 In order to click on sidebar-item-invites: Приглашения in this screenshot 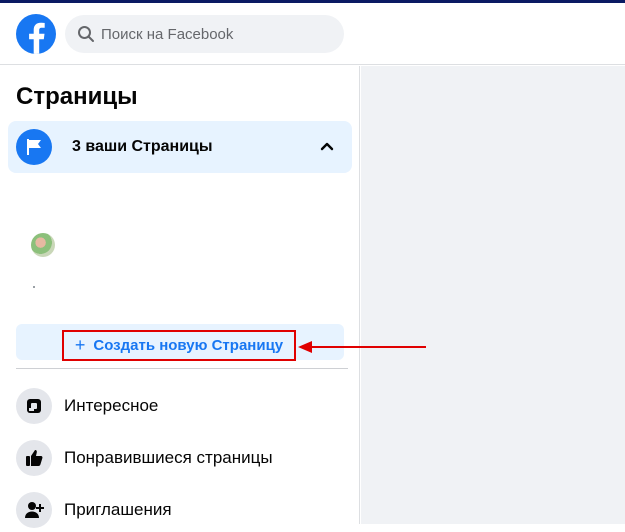, I will do `click(180, 510)`.